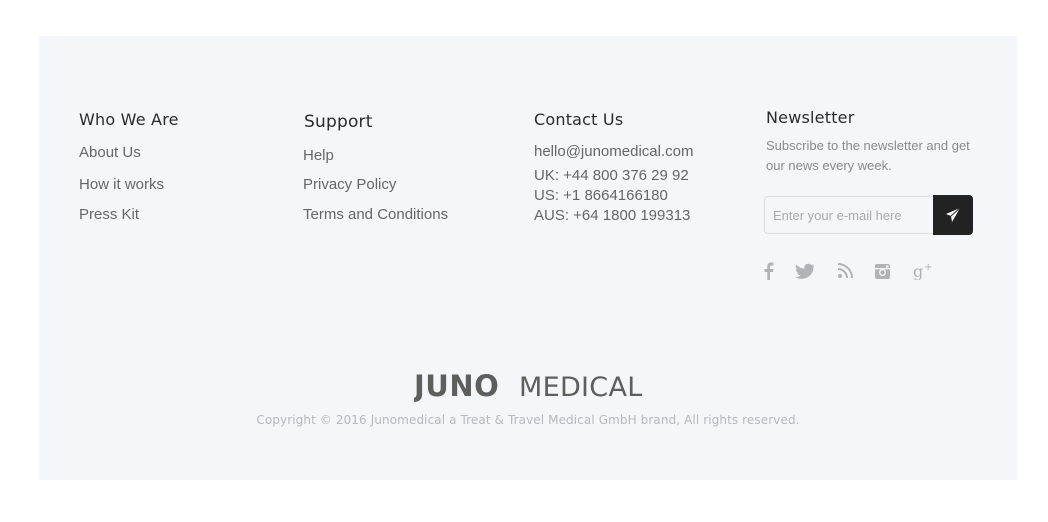 The image size is (1048, 522). I want to click on svg-text: MEDICAL, so click(581, 387).